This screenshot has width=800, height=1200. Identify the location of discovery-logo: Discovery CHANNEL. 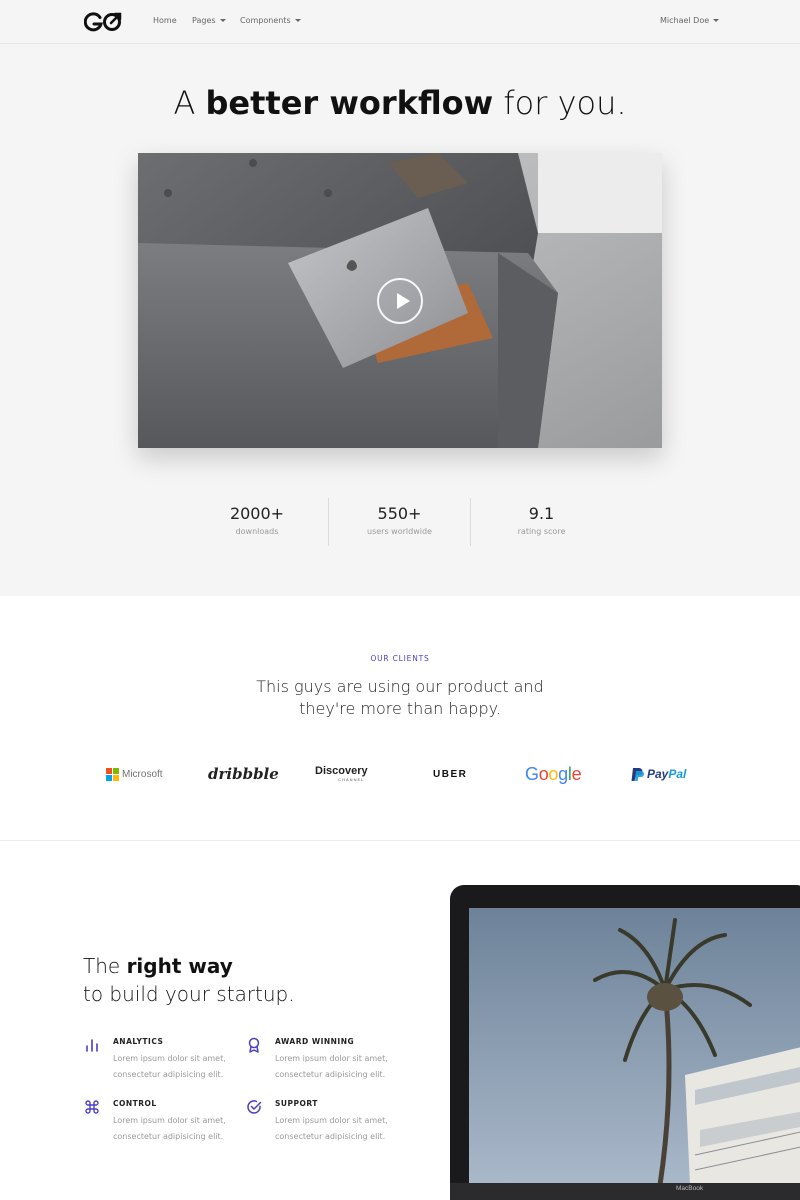
(341, 774).